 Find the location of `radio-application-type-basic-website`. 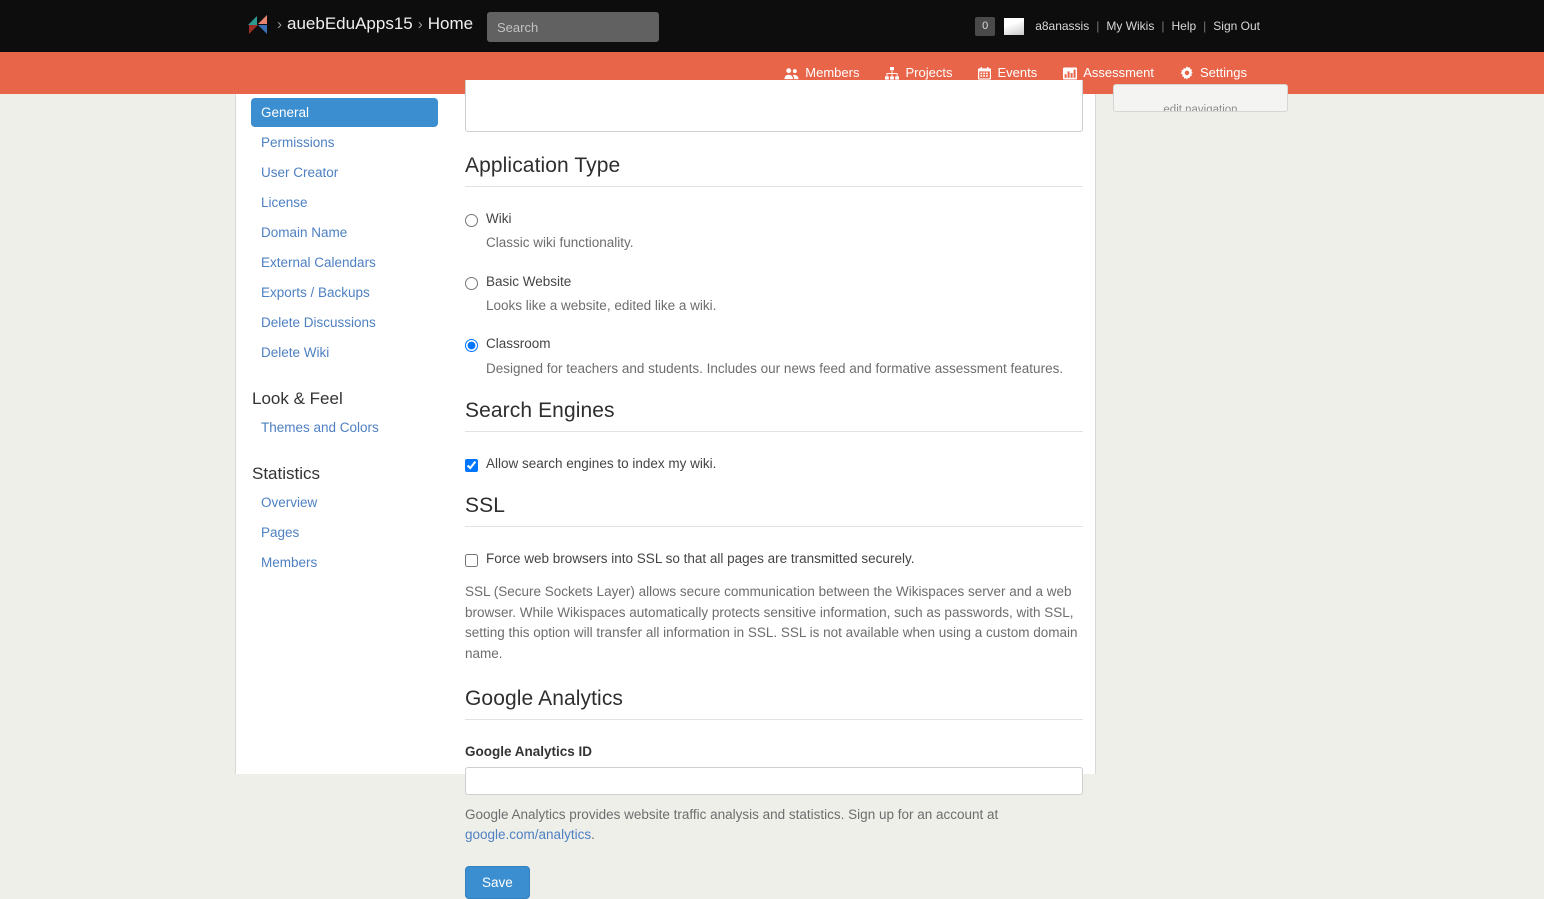

radio-application-type-basic-website is located at coordinates (471, 283).